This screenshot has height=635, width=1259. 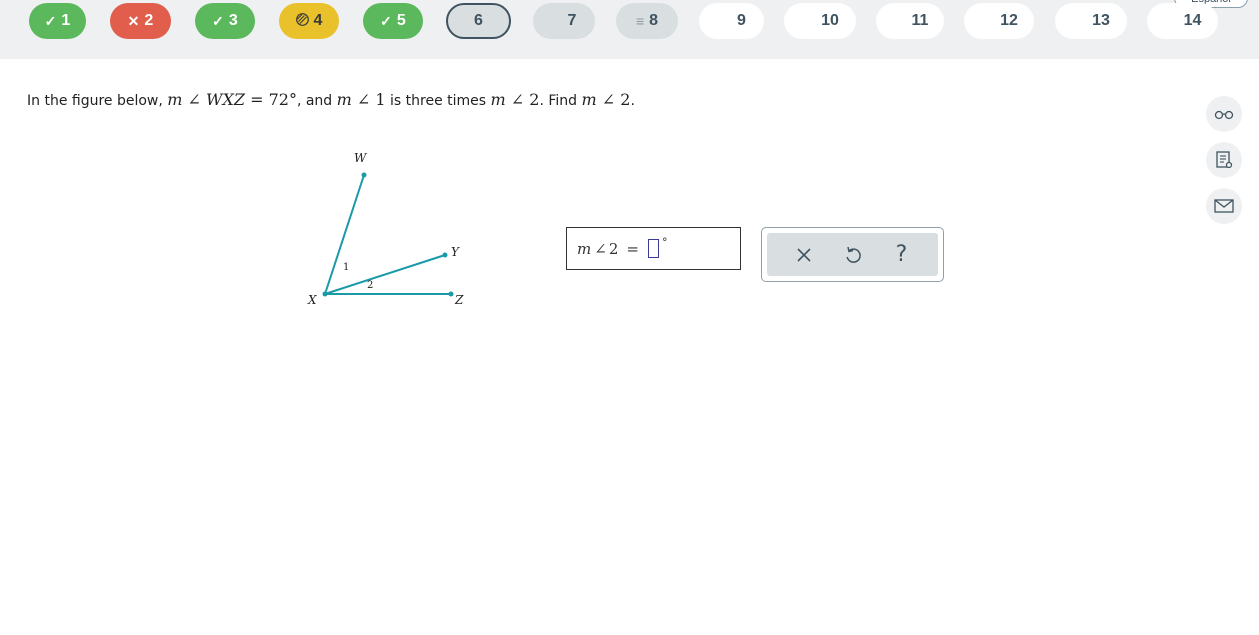 What do you see at coordinates (225, 21) in the screenshot?
I see `question-3-button: ✓ 3` at bounding box center [225, 21].